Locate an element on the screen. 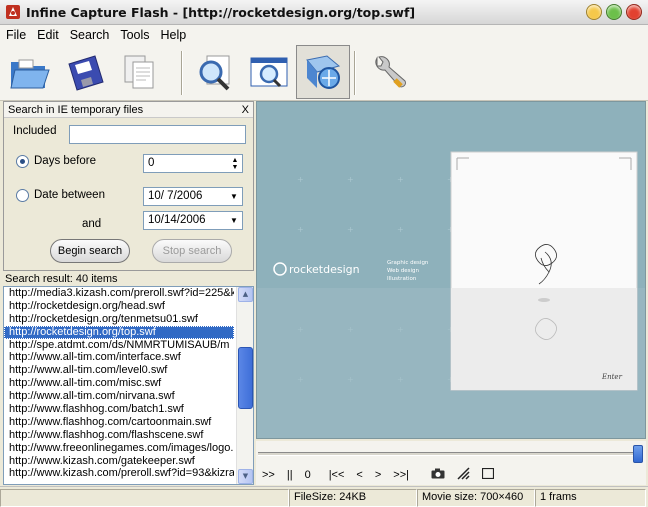  pause-button: || is located at coordinates (290, 475).